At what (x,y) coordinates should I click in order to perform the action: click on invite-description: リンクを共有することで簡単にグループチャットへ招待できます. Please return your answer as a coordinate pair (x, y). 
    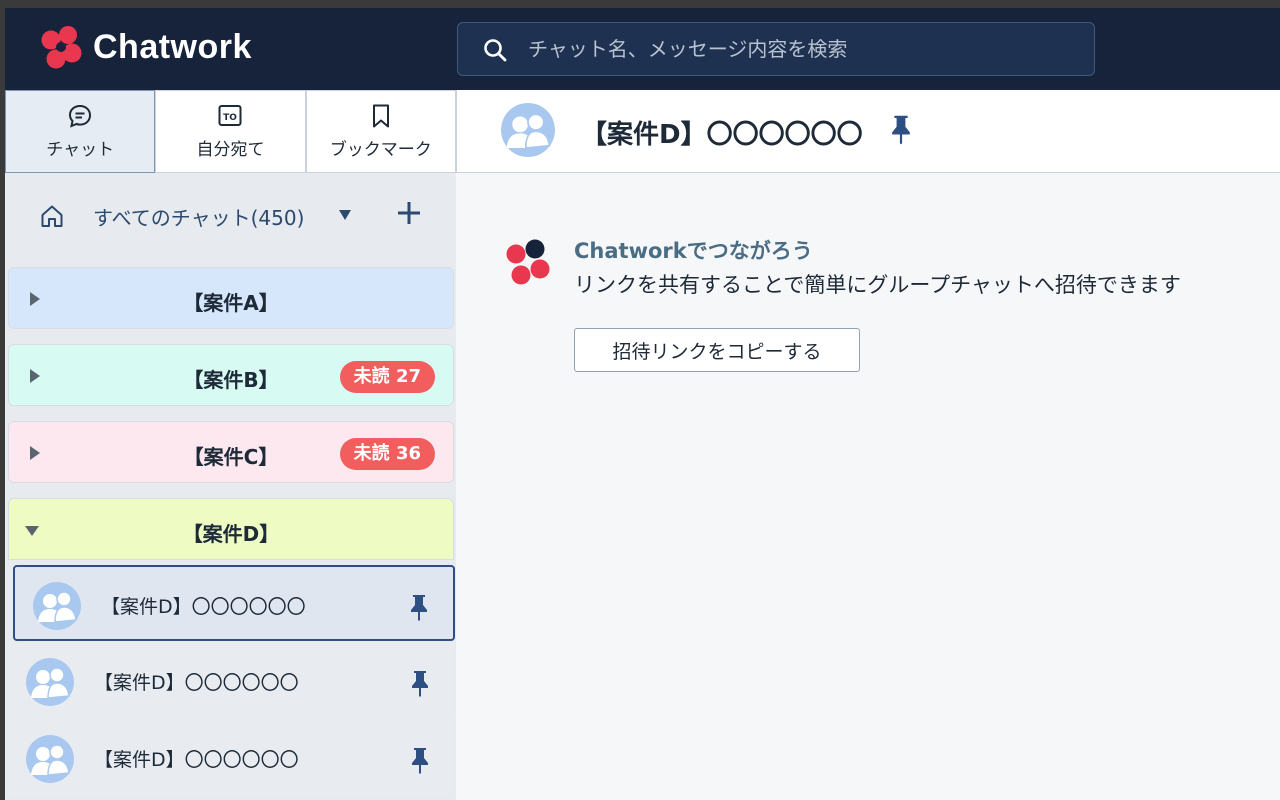
    Looking at the image, I should click on (877, 285).